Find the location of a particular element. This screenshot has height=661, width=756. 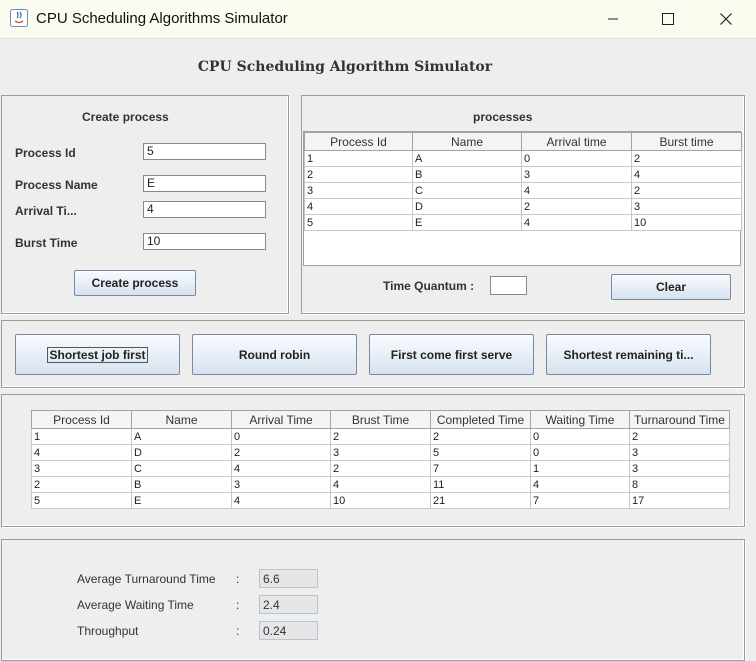

avg-waiting-label: Average Waiting Time is located at coordinates (135, 605).